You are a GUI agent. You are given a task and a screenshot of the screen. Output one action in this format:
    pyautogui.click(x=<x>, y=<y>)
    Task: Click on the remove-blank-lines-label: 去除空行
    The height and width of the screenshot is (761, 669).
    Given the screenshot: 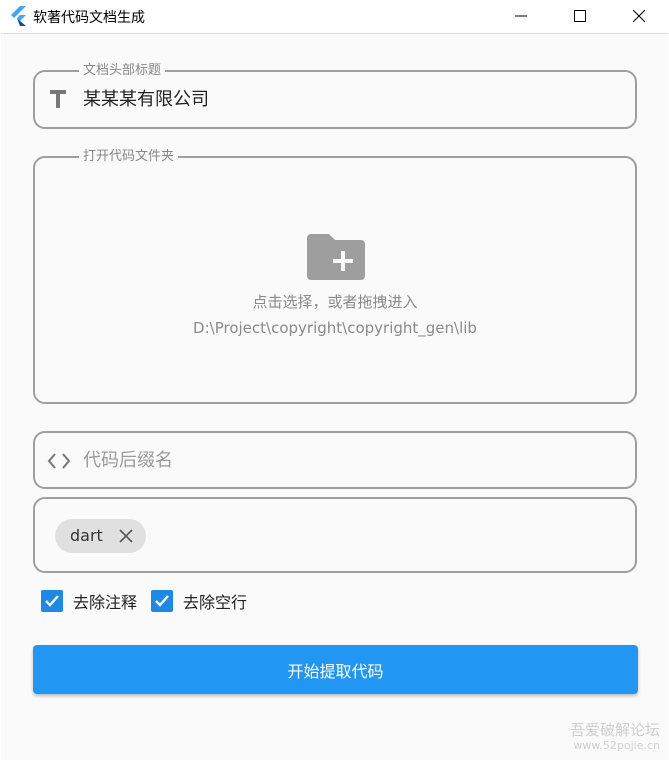 What is the action you would take?
    pyautogui.click(x=215, y=602)
    